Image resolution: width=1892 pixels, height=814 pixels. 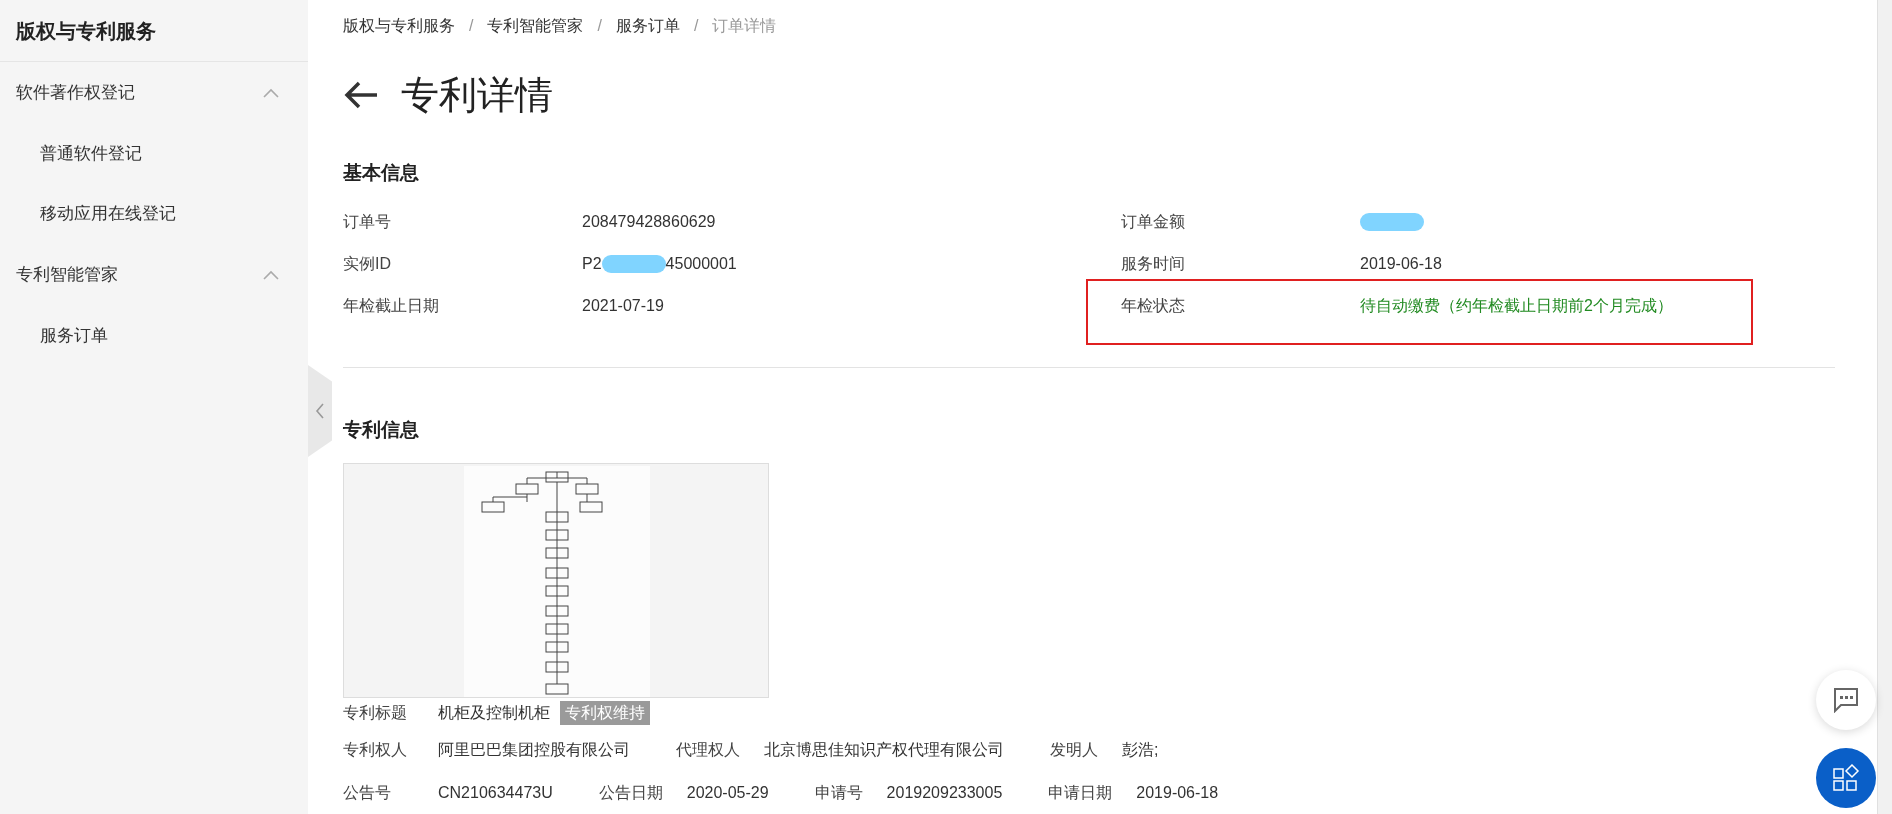 What do you see at coordinates (605, 713) in the screenshot?
I see `status-tag: 专利权维持` at bounding box center [605, 713].